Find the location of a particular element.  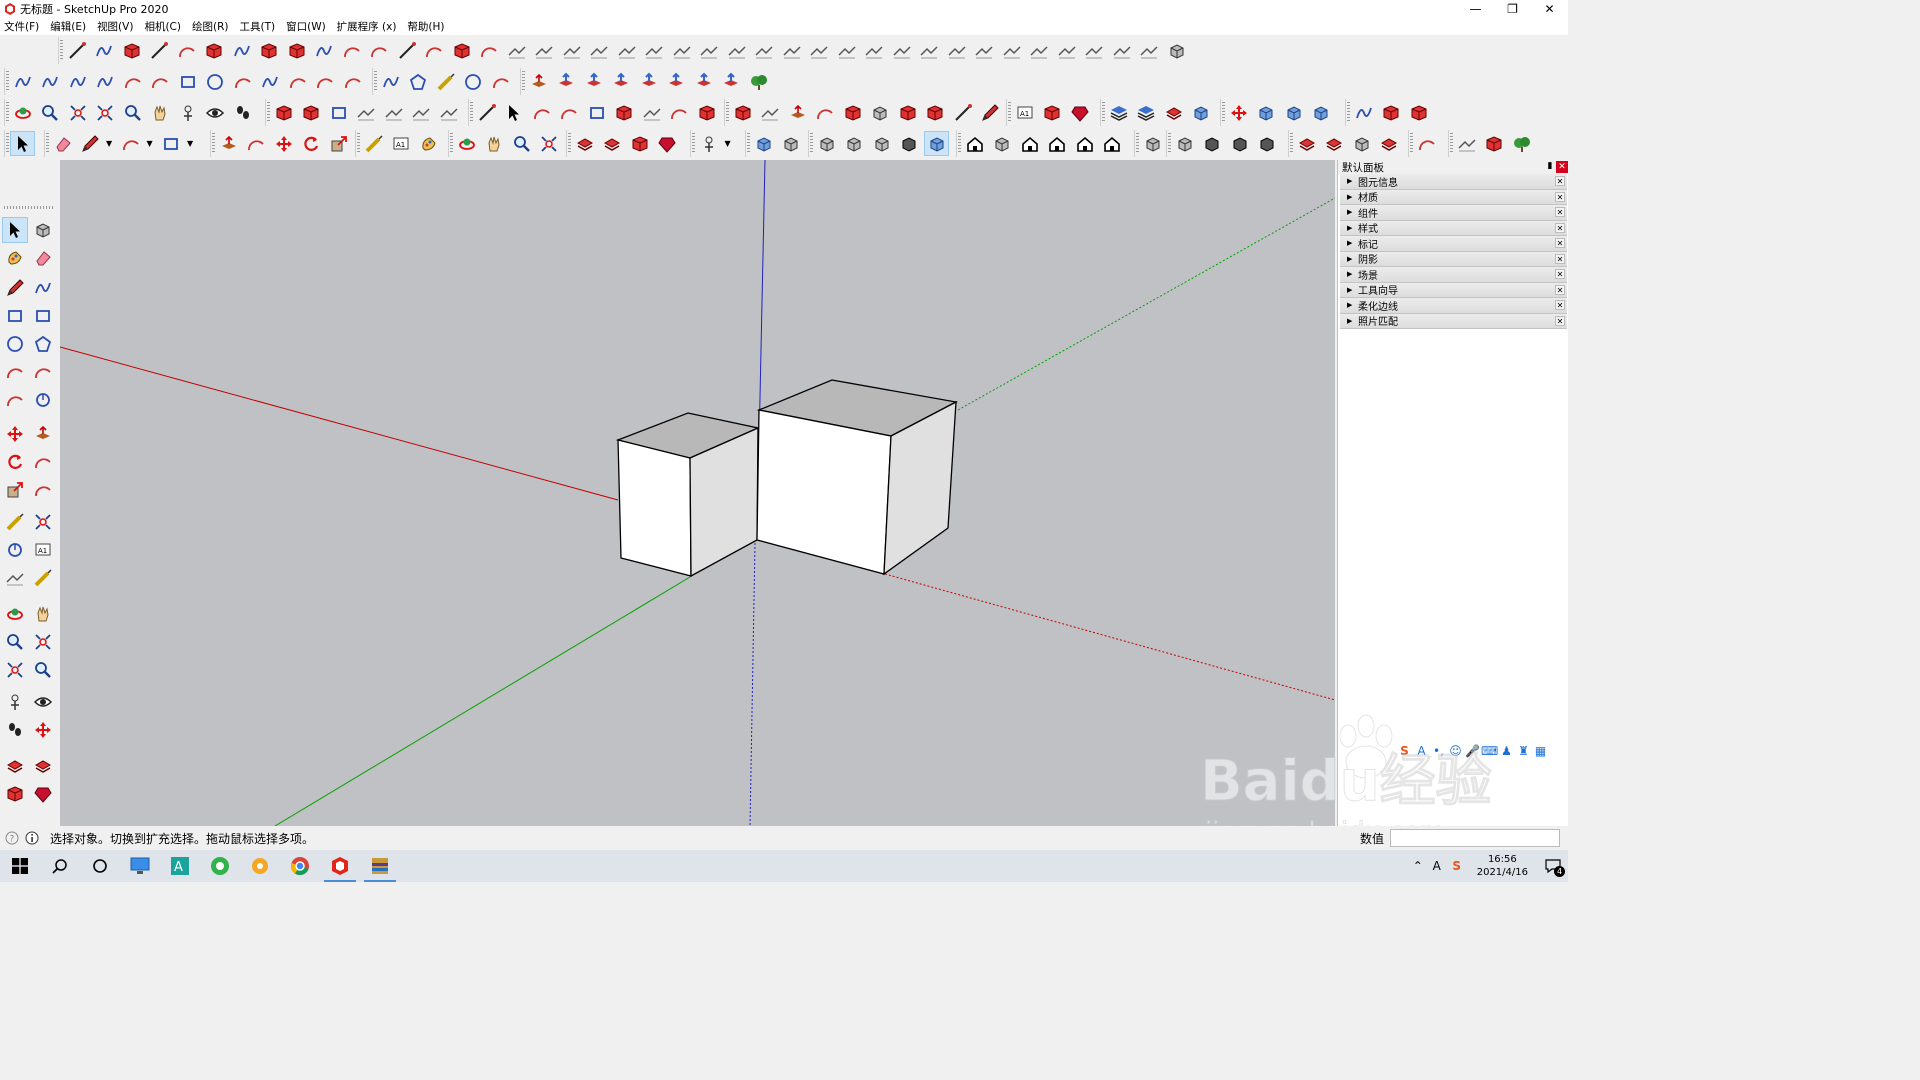

microphone-icon: 🎤 is located at coordinates (1472, 751).